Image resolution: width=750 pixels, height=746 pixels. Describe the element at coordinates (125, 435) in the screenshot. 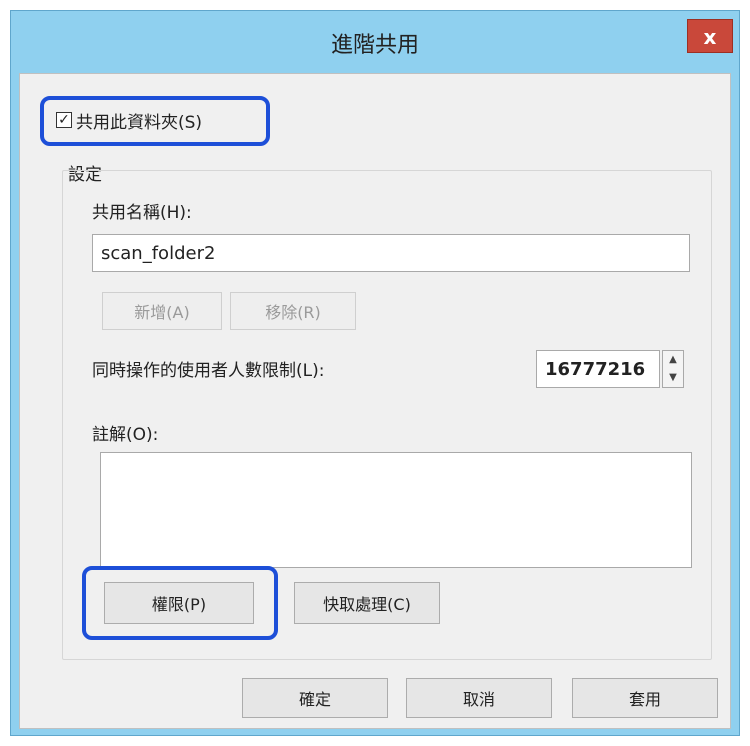

I see `comment-label: 註解(O):` at that location.